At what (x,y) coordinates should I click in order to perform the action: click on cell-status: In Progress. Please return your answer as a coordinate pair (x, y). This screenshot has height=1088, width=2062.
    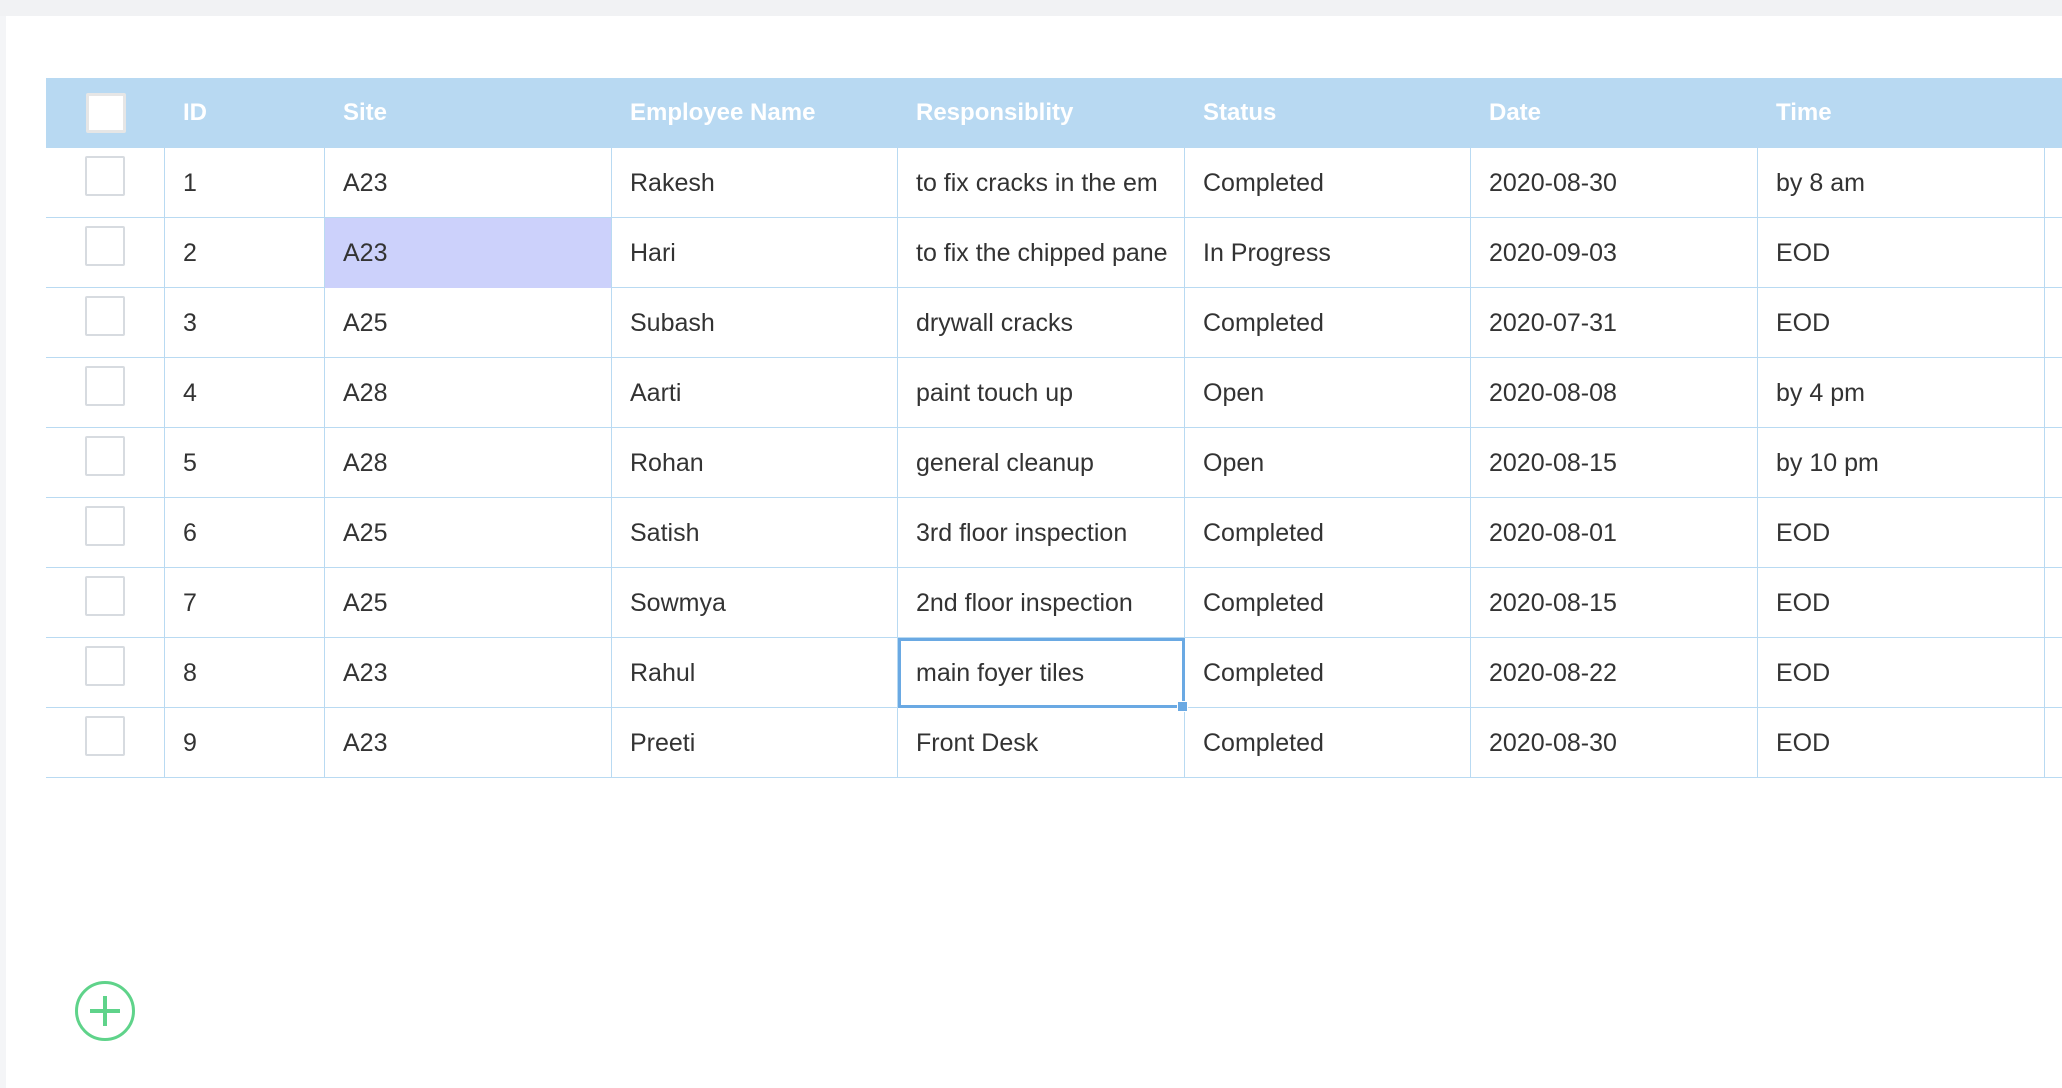
    Looking at the image, I should click on (1328, 253).